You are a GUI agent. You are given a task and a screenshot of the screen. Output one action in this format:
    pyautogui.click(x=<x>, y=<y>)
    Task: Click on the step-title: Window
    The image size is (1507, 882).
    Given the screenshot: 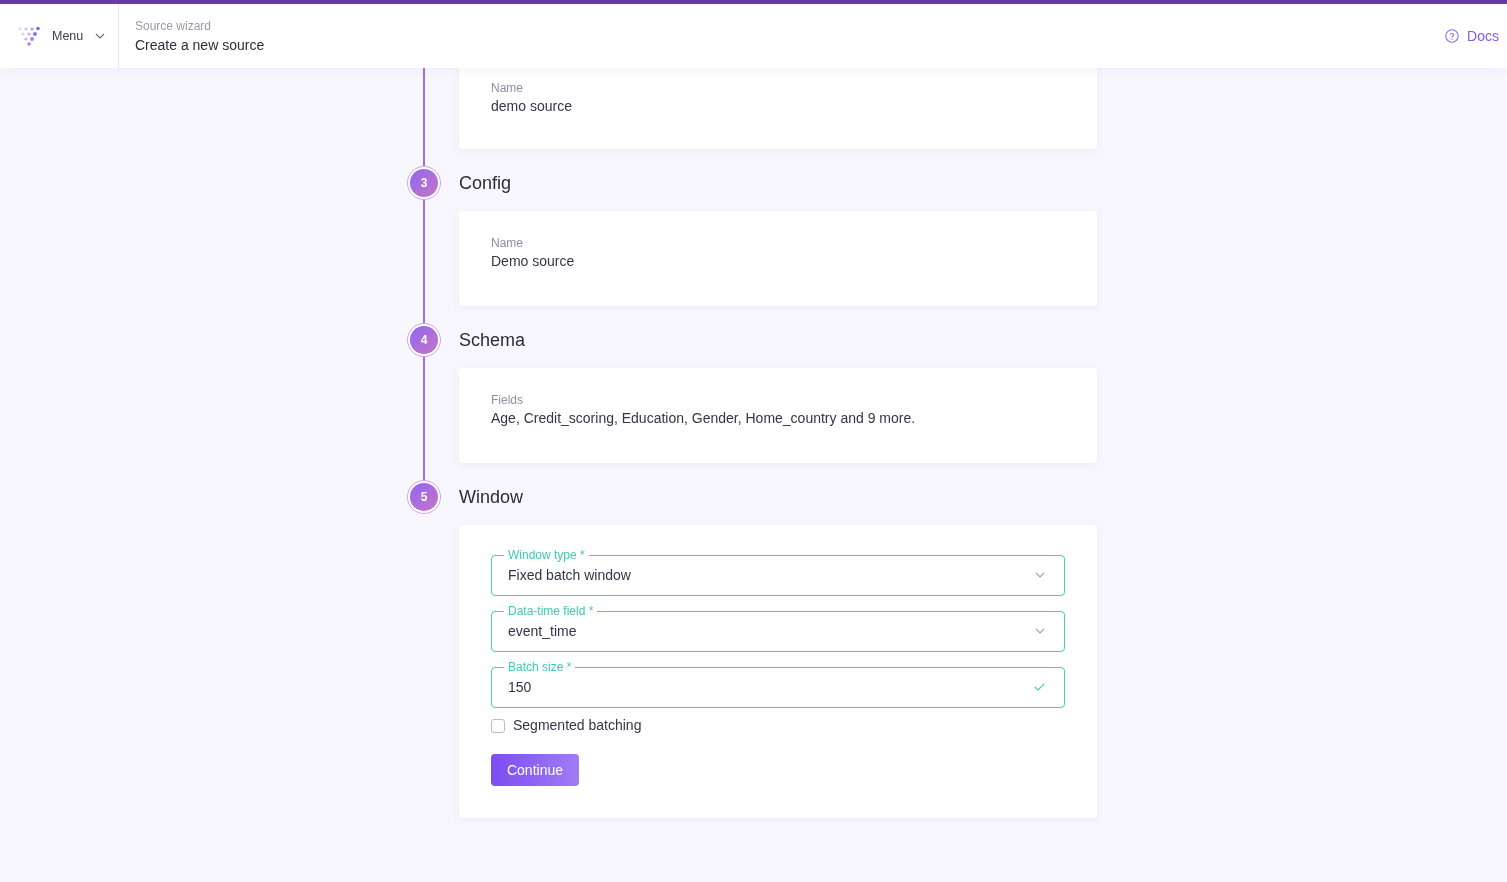 What is the action you would take?
    pyautogui.click(x=492, y=497)
    